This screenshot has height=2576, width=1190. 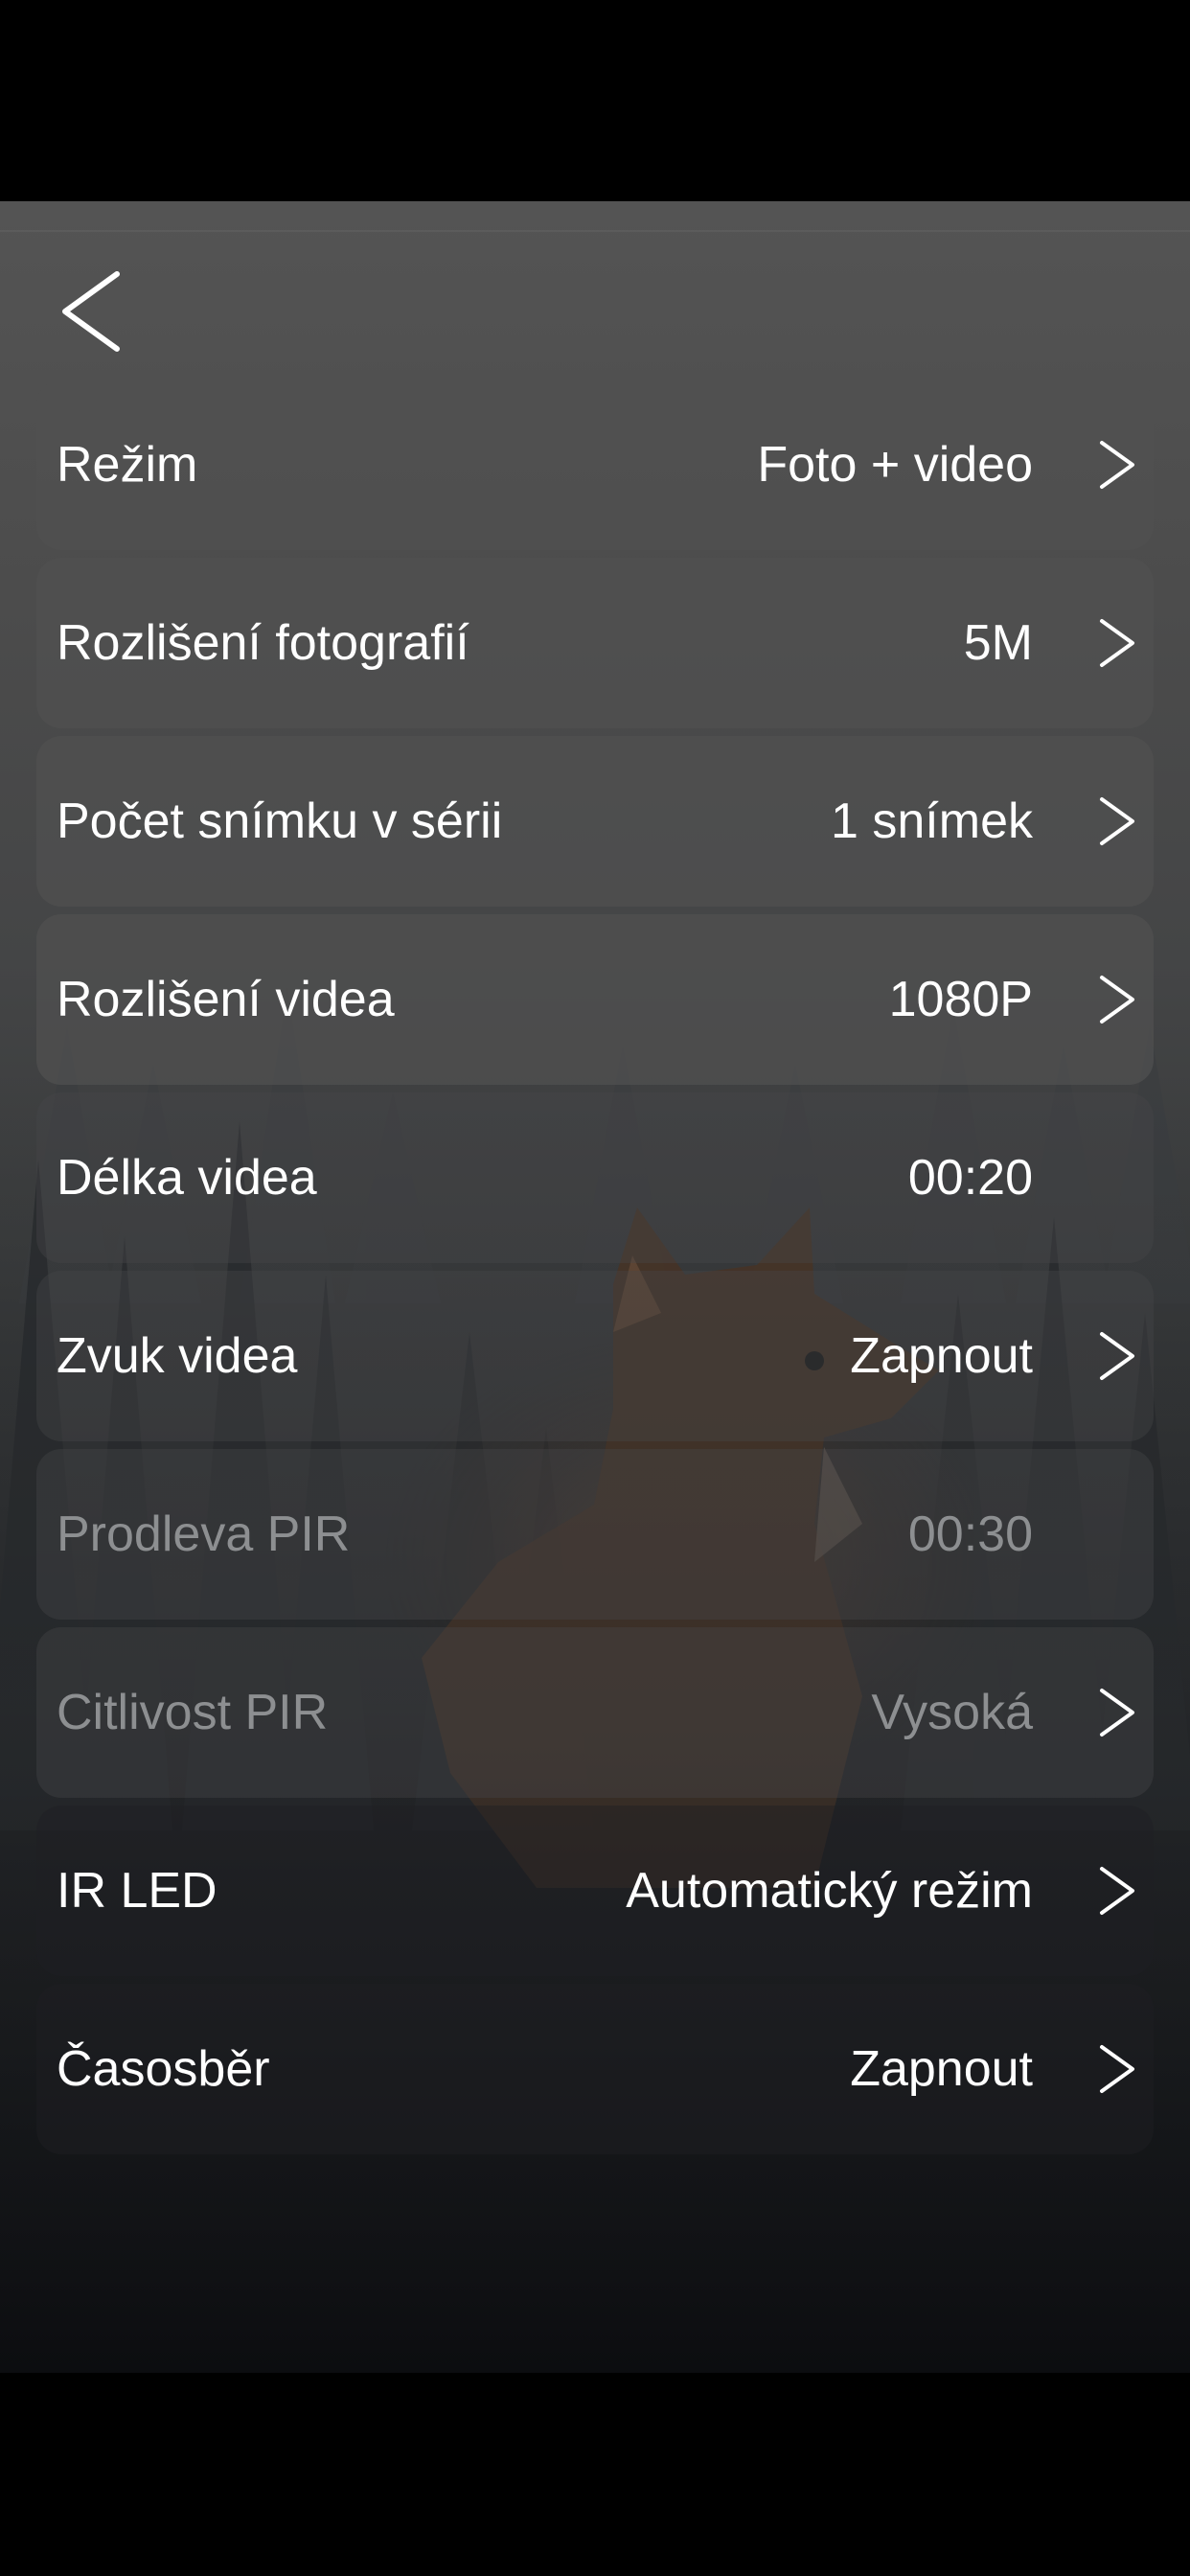 I want to click on setting-value: 1080P, so click(x=961, y=1000).